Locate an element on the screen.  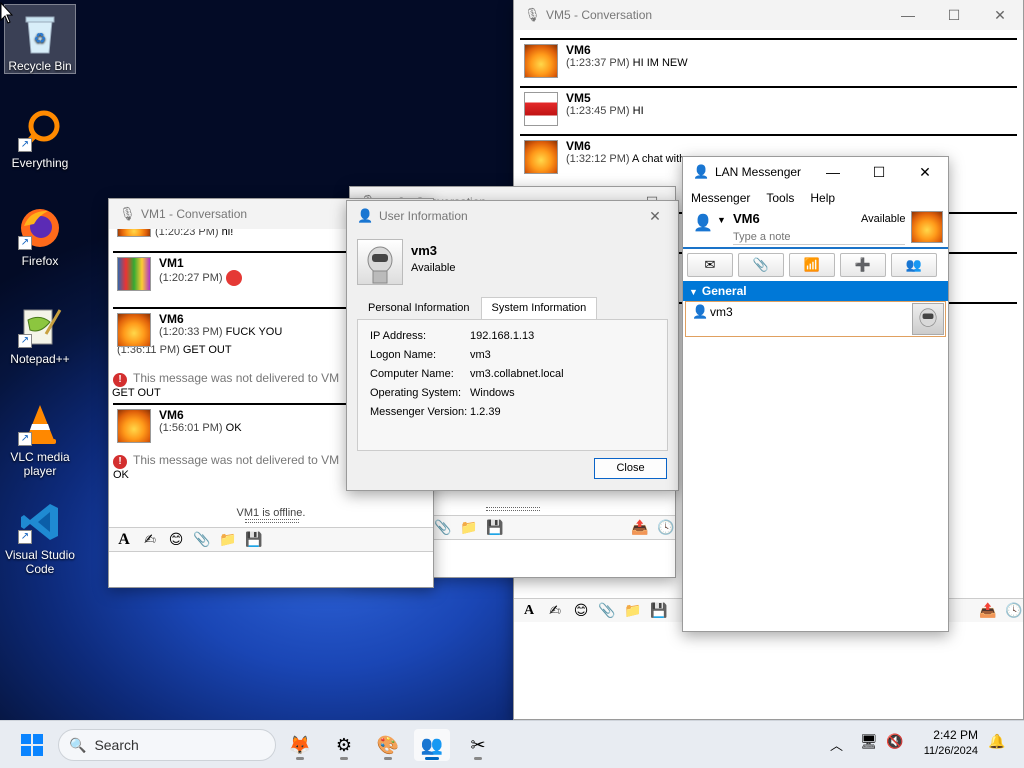
show-hidden-icons-chevron-icon: ︿ is located at coordinates (836, 744).